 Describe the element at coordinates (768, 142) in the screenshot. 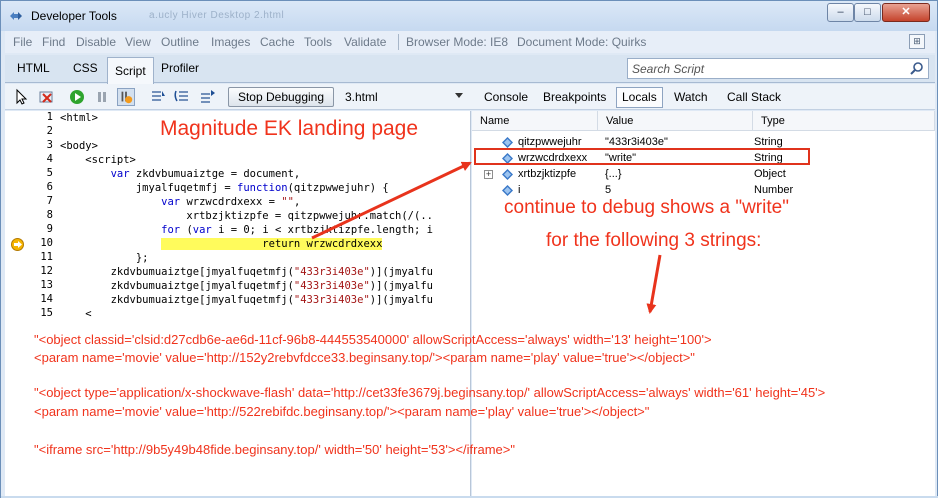

I see `local-type: String` at that location.